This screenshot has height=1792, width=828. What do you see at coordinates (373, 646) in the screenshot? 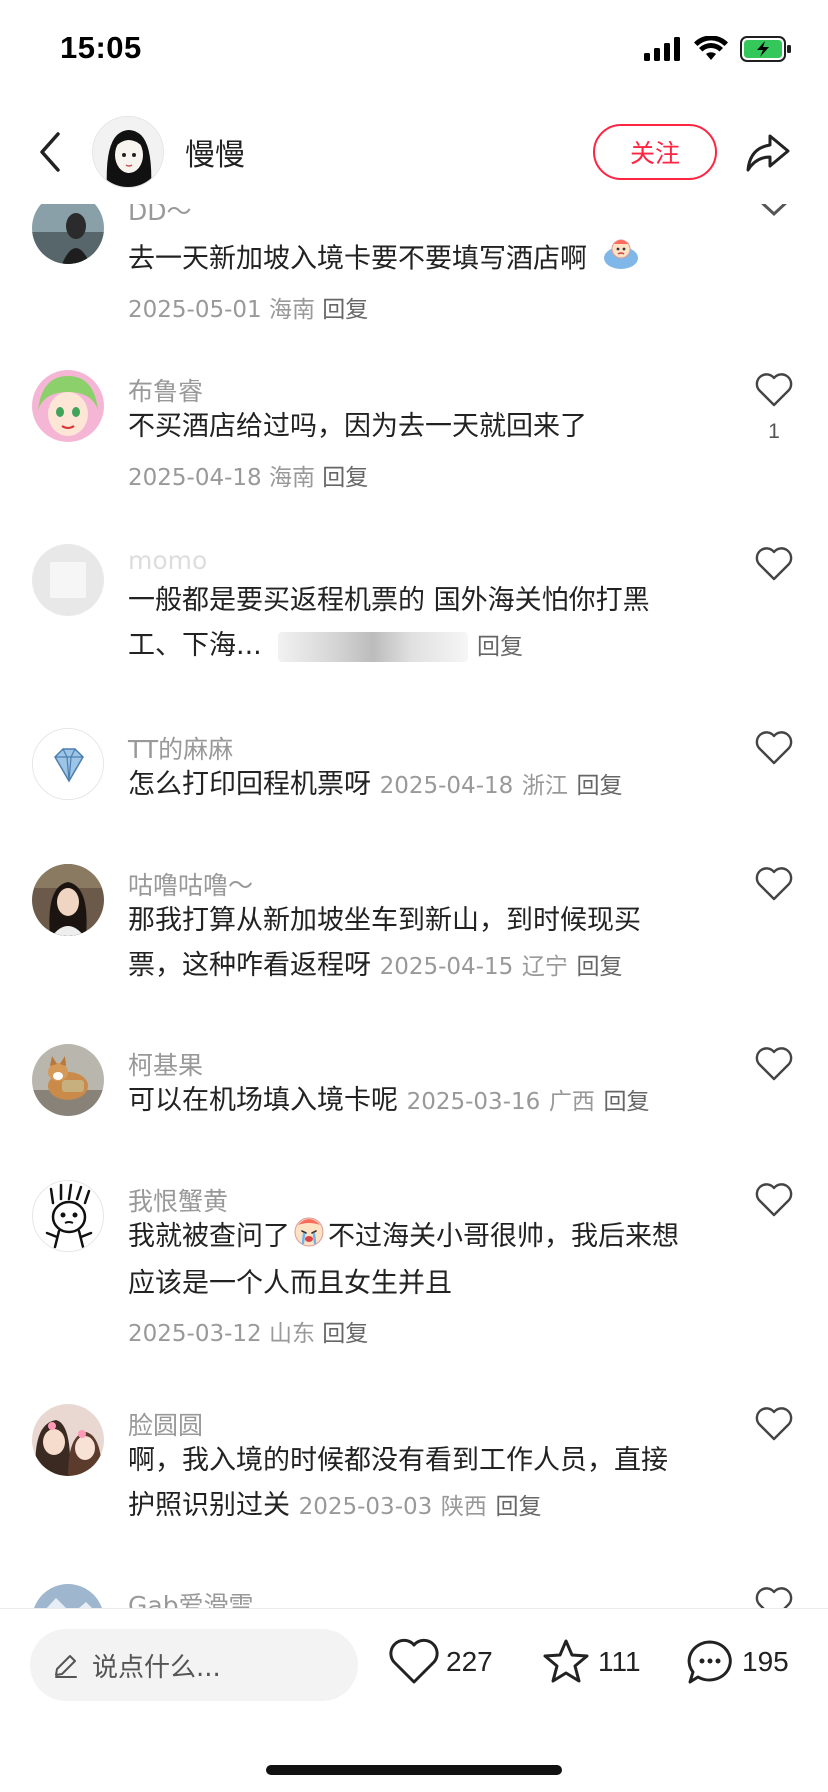
I see `blurred-meta` at bounding box center [373, 646].